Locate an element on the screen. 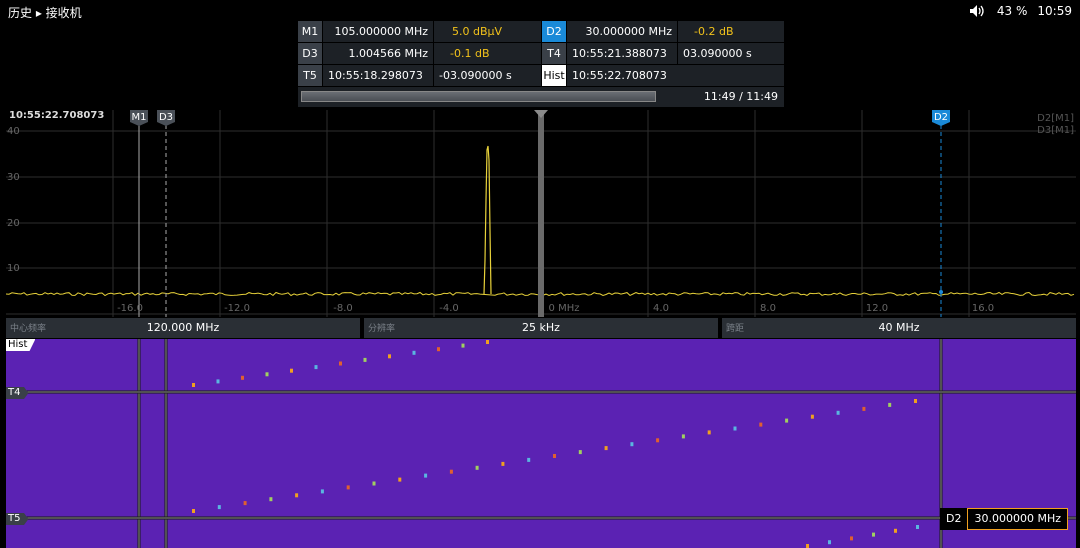 This screenshot has height=548, width=1080. marker-tag-t4: T4 is located at coordinates (554, 53).